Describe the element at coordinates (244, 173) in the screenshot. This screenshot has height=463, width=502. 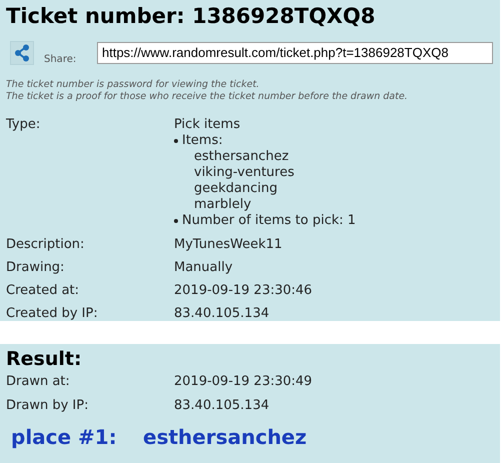
I see `item-name: viking-ventures` at that location.